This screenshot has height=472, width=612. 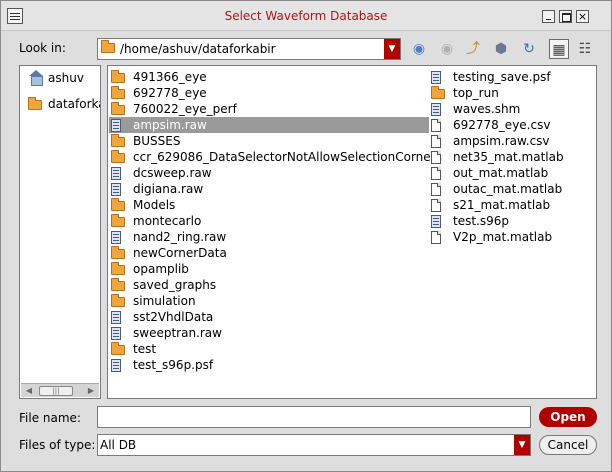 I want to click on list-item: out_mat.matlab, so click(x=509, y=173).